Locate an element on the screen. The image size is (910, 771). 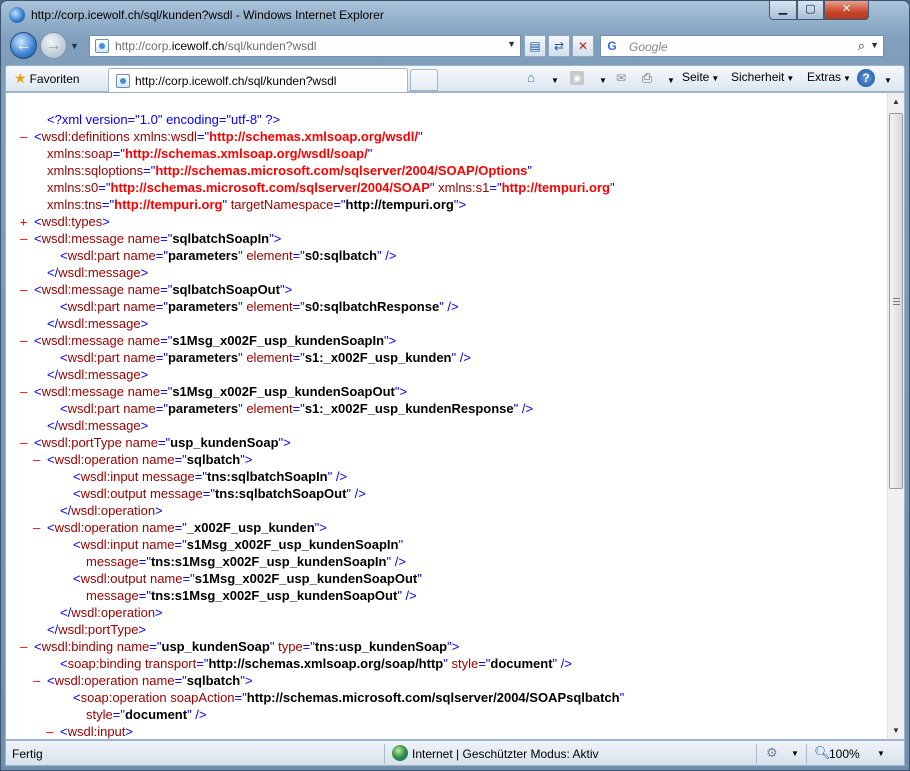
xml-token: wsdl:portType is located at coordinates (98, 629).